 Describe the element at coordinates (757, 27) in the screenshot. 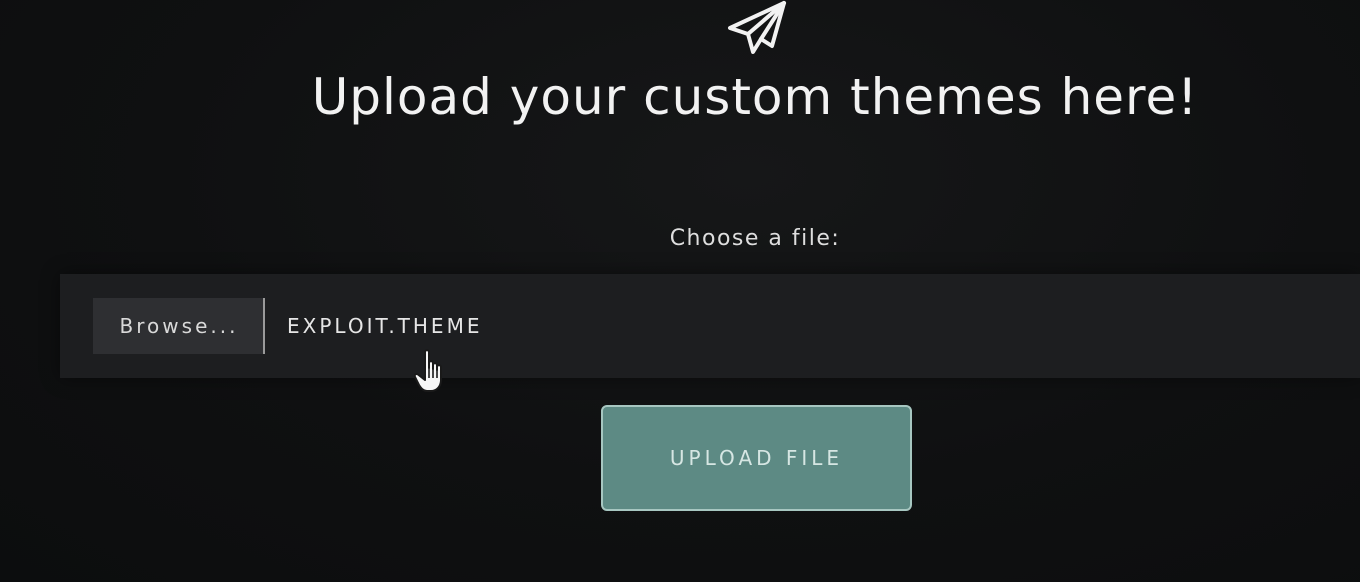

I see `paper-plane-icon` at that location.